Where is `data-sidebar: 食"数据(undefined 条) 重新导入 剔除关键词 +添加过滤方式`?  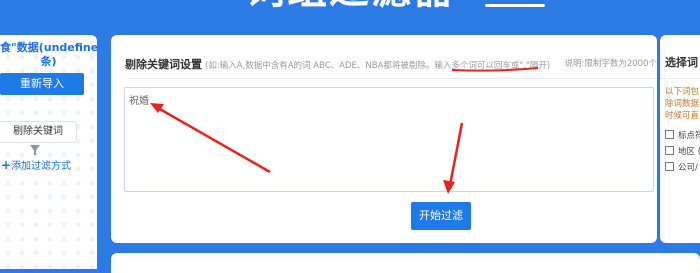 data-sidebar: 食"数据(undefined 条) 重新导入 剔除关键词 +添加过滤方式 is located at coordinates (48, 152).